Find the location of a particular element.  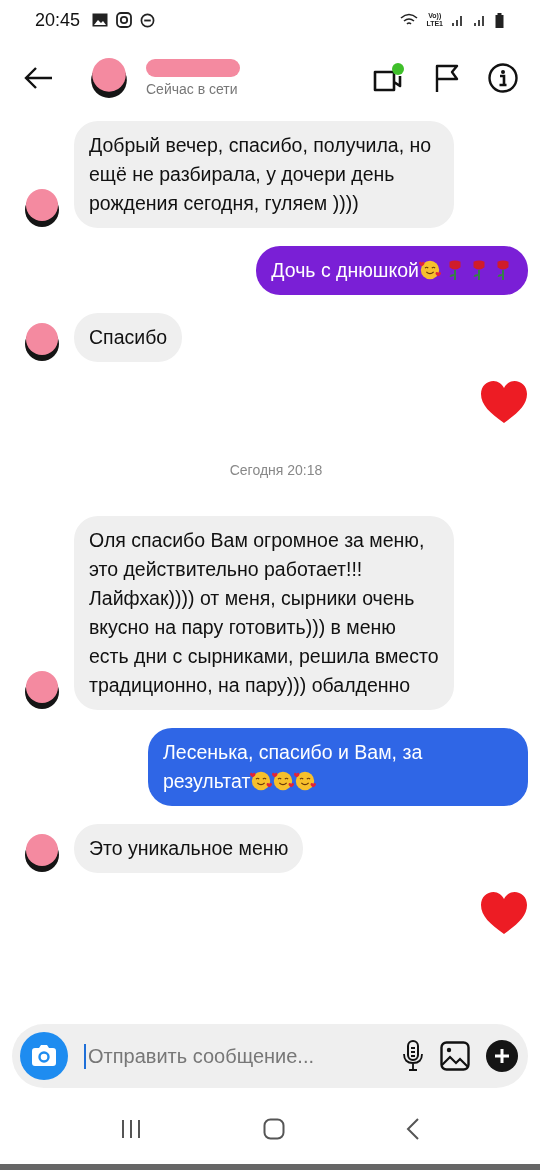

report-button is located at coordinates (447, 77).